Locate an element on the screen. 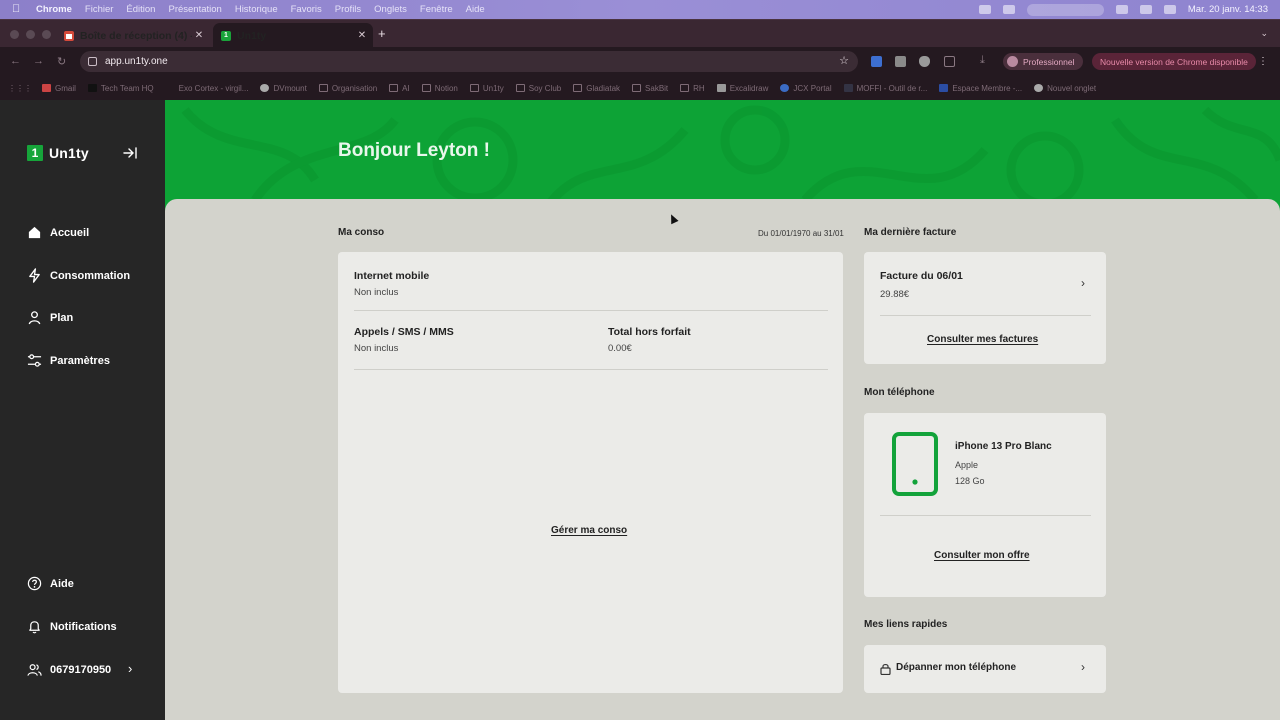  bookmark-folder: SakBit is located at coordinates (650, 88).